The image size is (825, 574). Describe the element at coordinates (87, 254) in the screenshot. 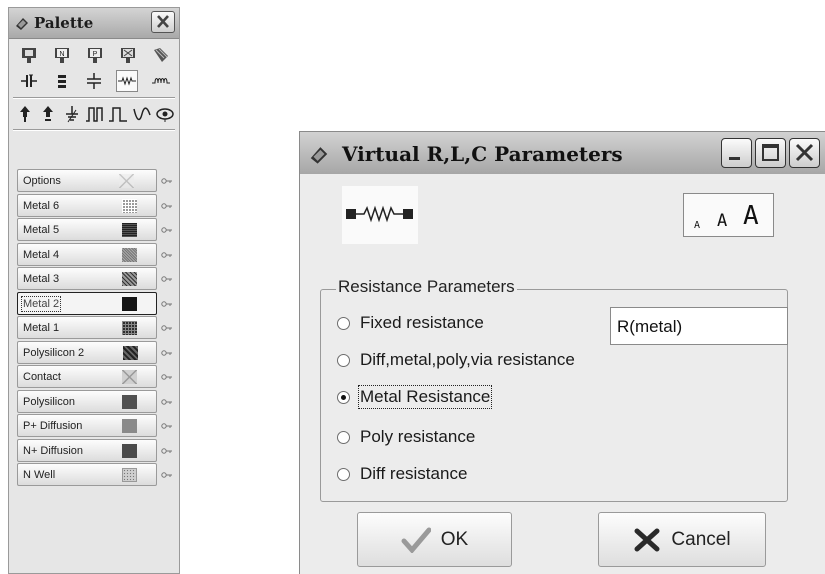

I see `layer-button: Metal 4` at that location.